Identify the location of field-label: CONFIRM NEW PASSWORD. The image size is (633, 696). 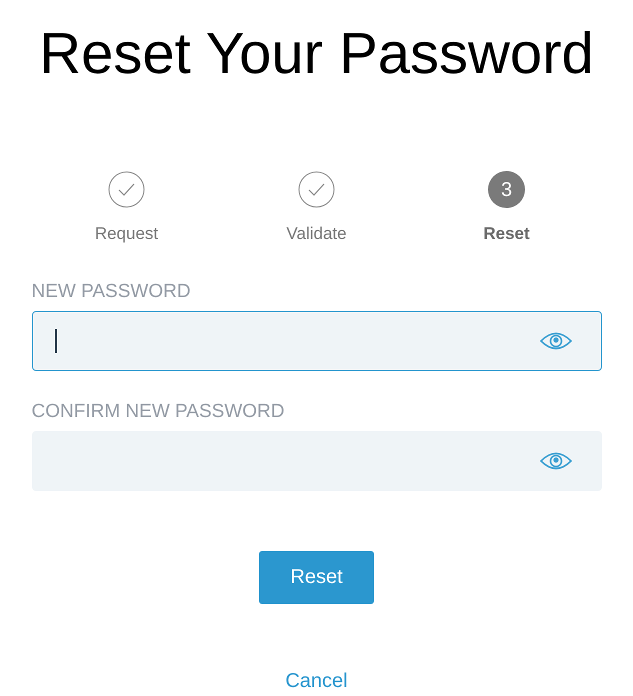
(159, 411).